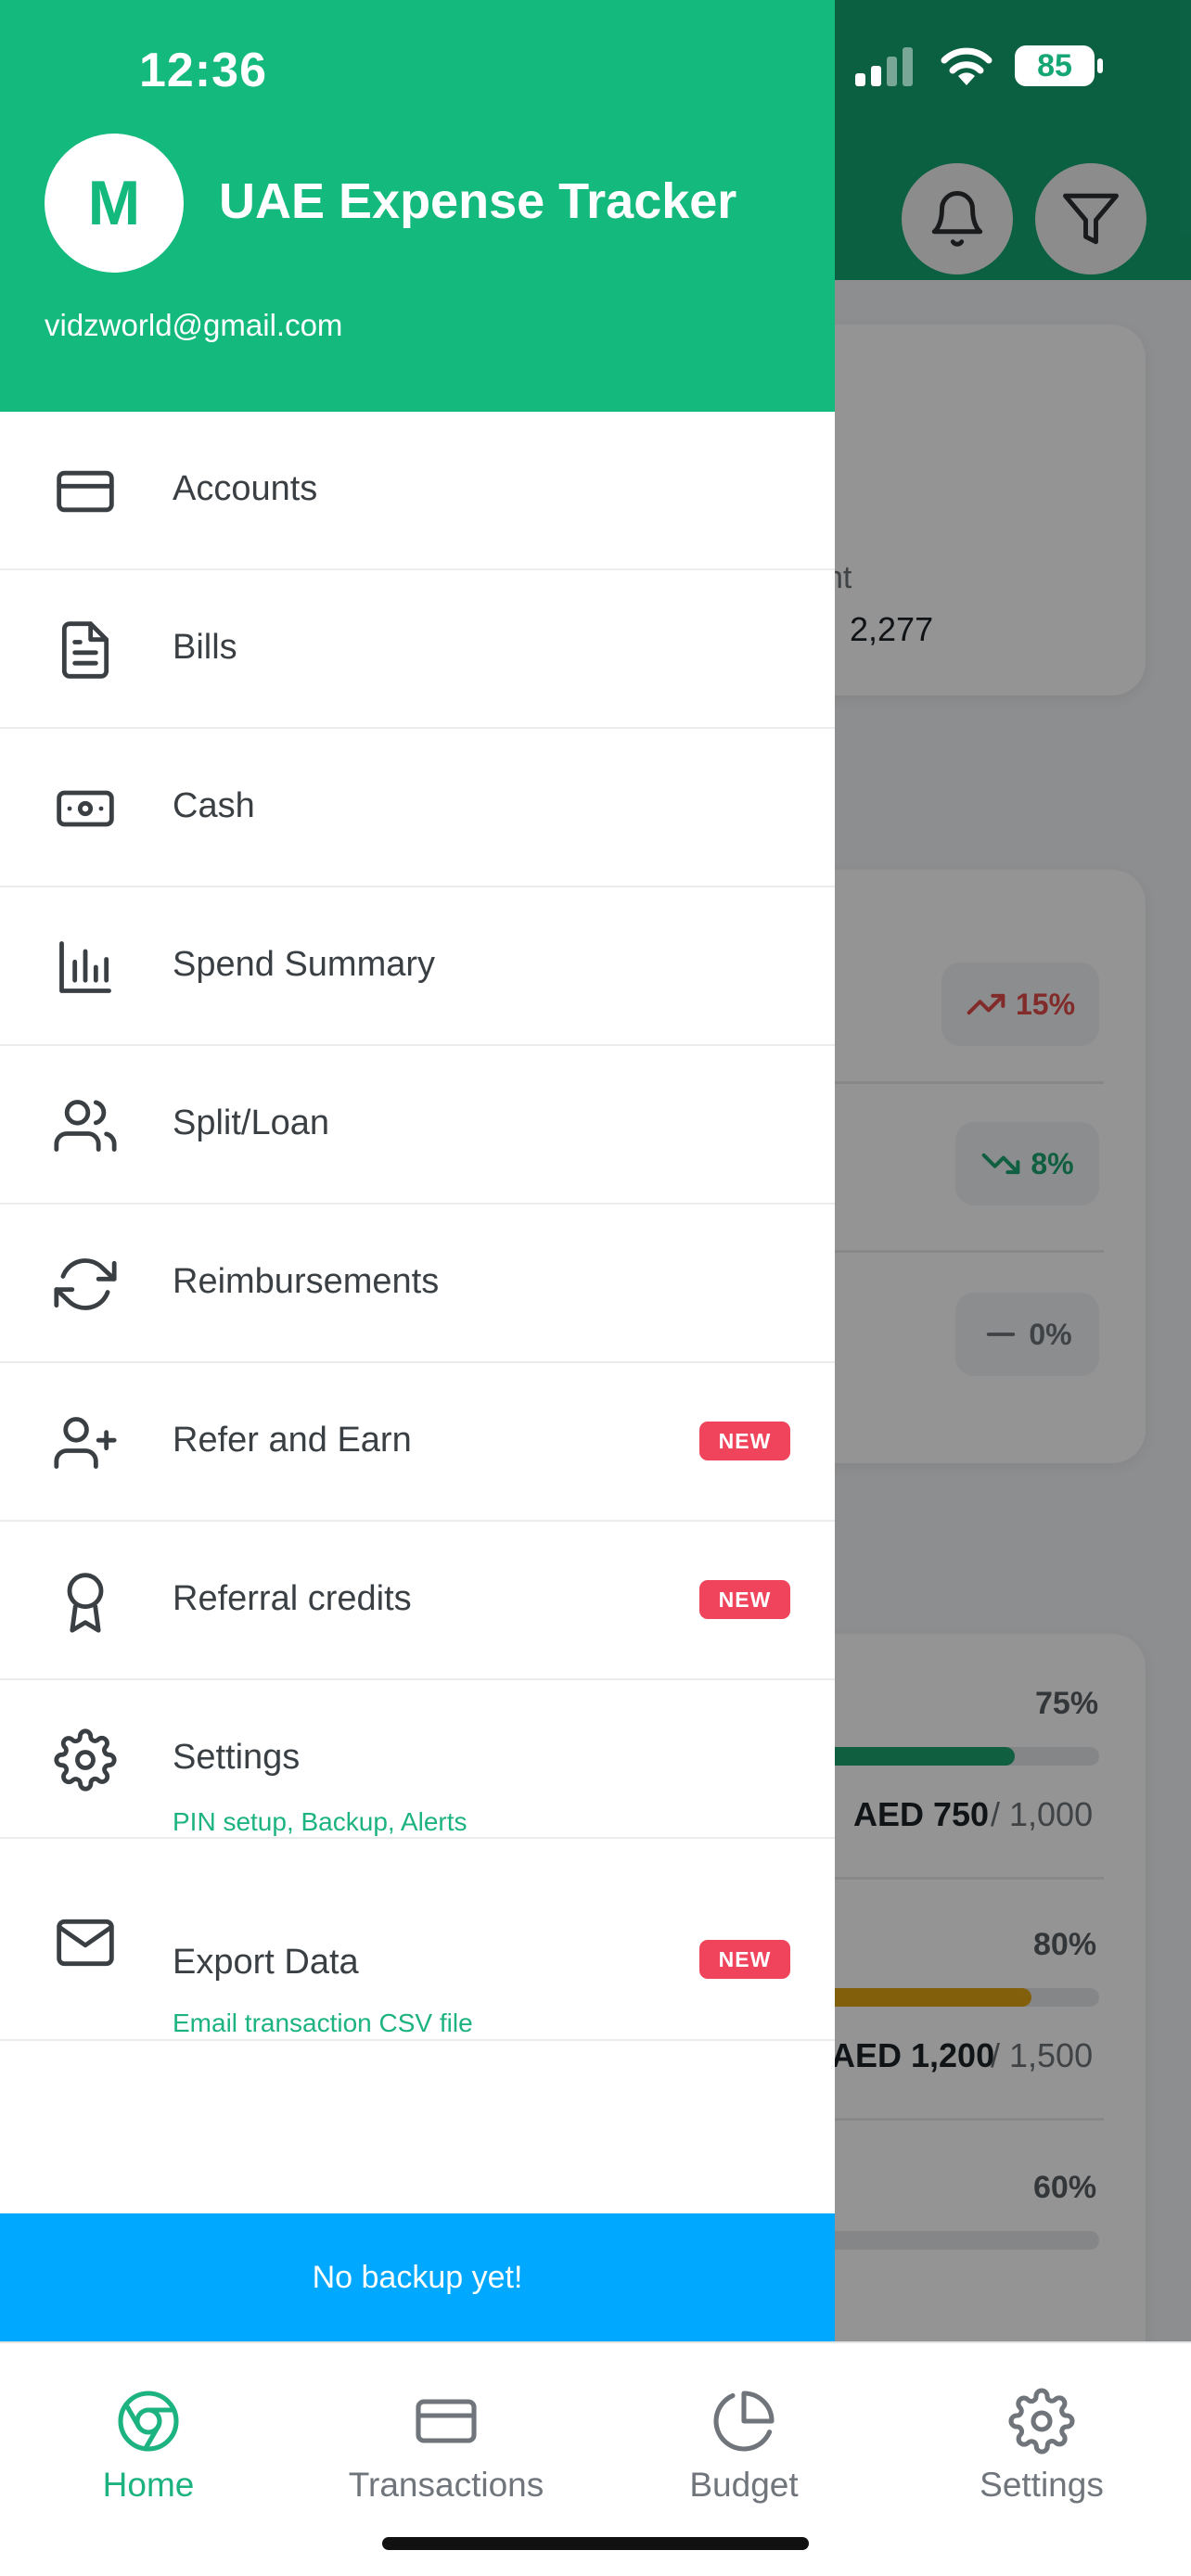  Describe the element at coordinates (292, 1599) in the screenshot. I see `menu-label: Referral credits` at that location.